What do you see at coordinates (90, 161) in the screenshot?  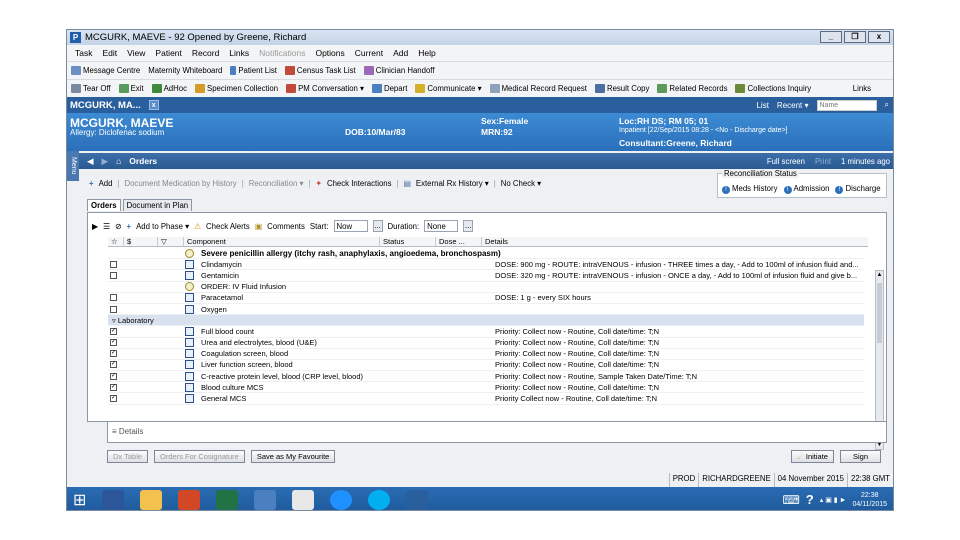 I see `back-icon: ◀` at bounding box center [90, 161].